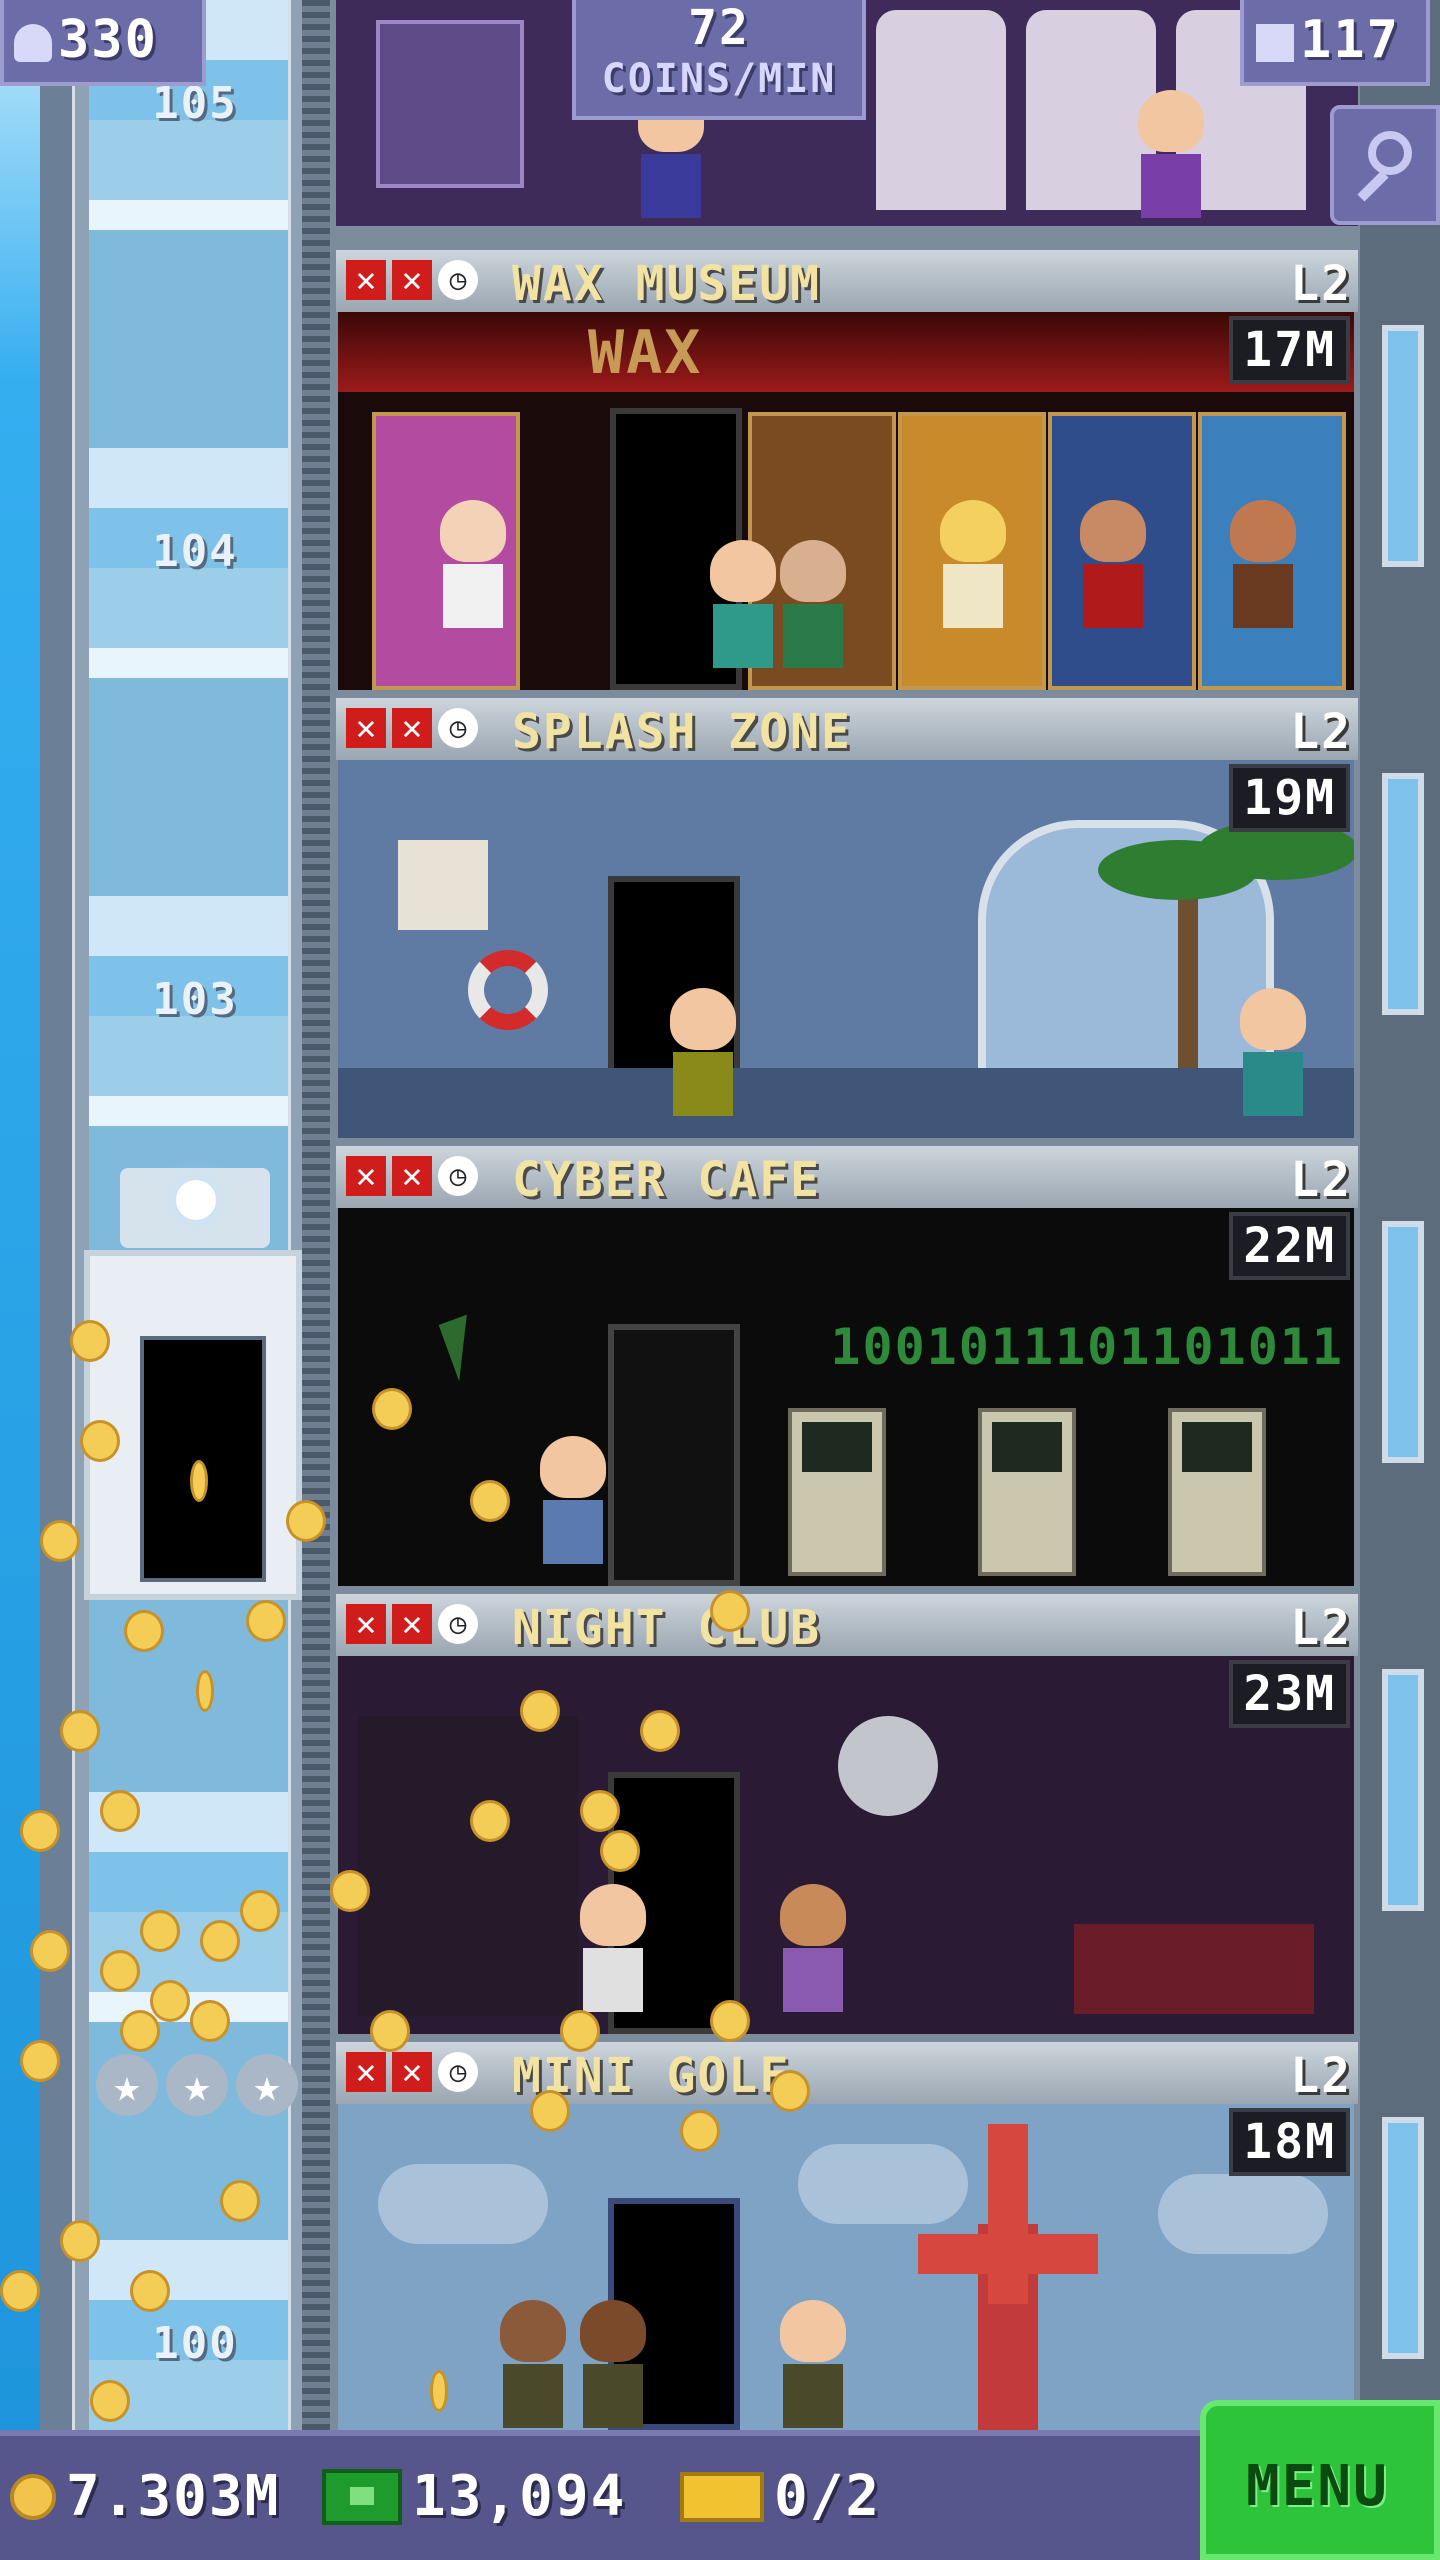 This screenshot has height=2560, width=1440. Describe the element at coordinates (1320, 2480) in the screenshot. I see `menu-button: MENU` at that location.